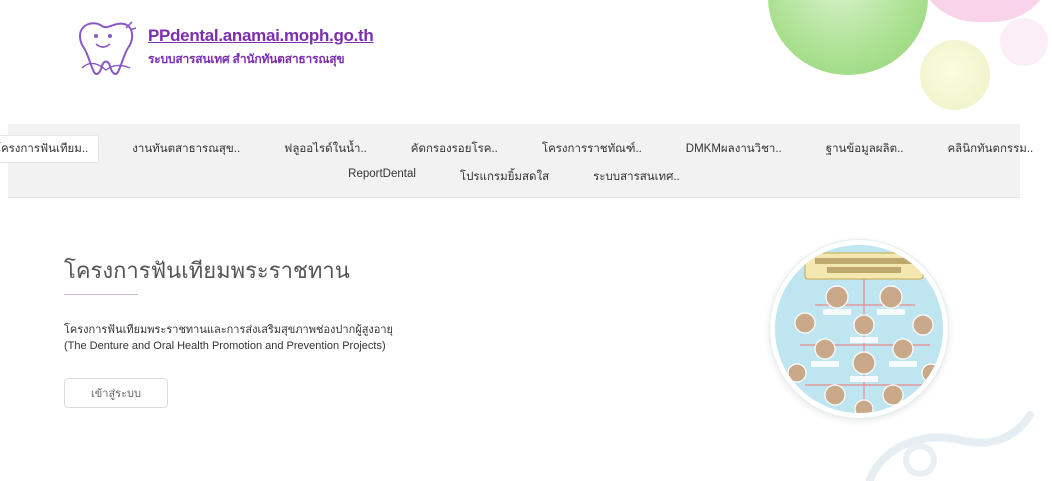 This screenshot has height=481, width=1052. I want to click on title-divider, so click(101, 294).